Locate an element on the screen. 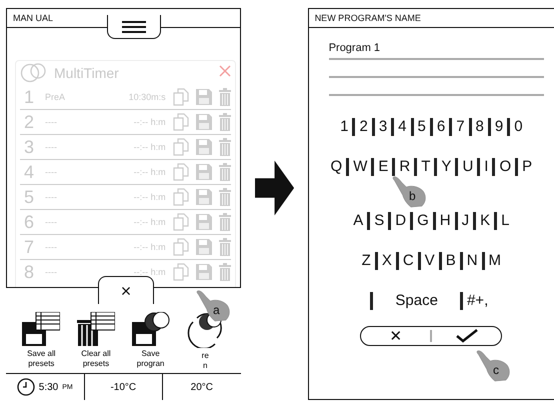  action-label: Save all presets is located at coordinates (41, 359).